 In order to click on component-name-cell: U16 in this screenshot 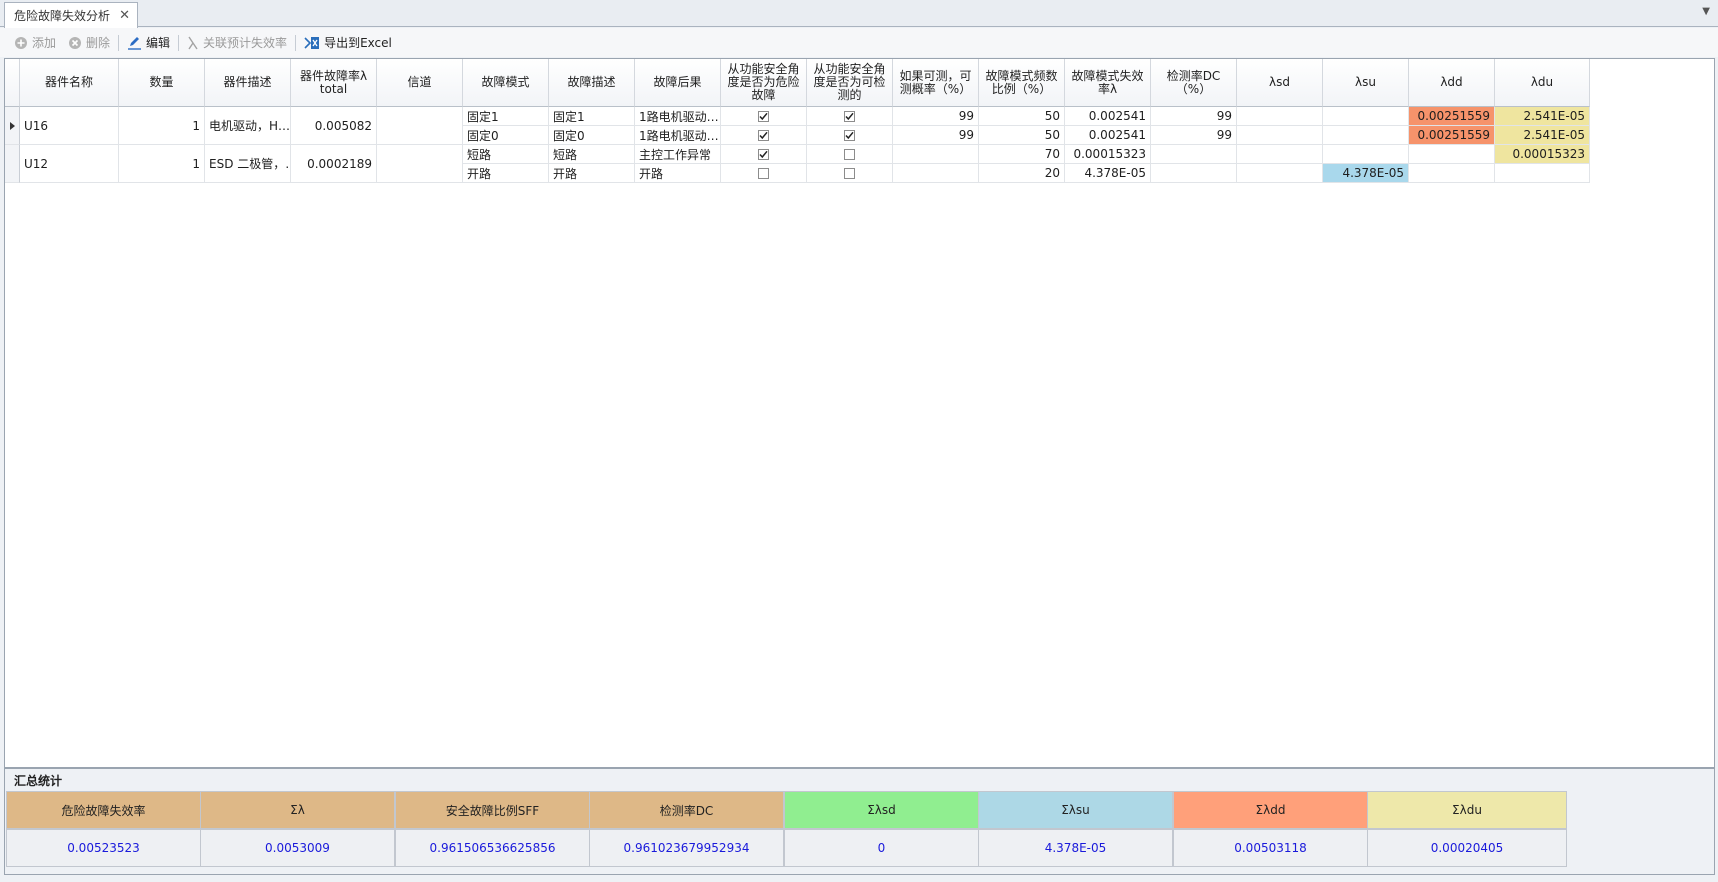, I will do `click(69, 126)`.